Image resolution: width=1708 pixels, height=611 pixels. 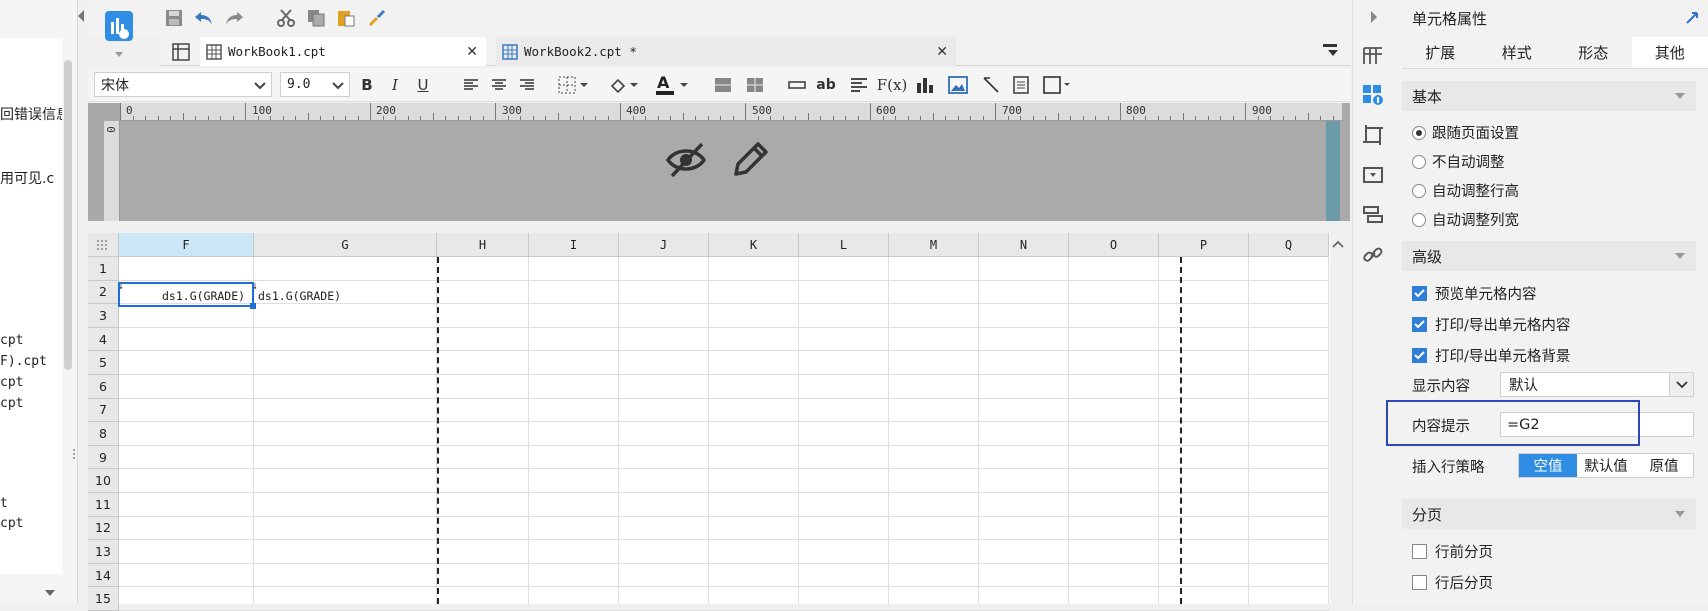 I want to click on select-all-corner, so click(x=103, y=245).